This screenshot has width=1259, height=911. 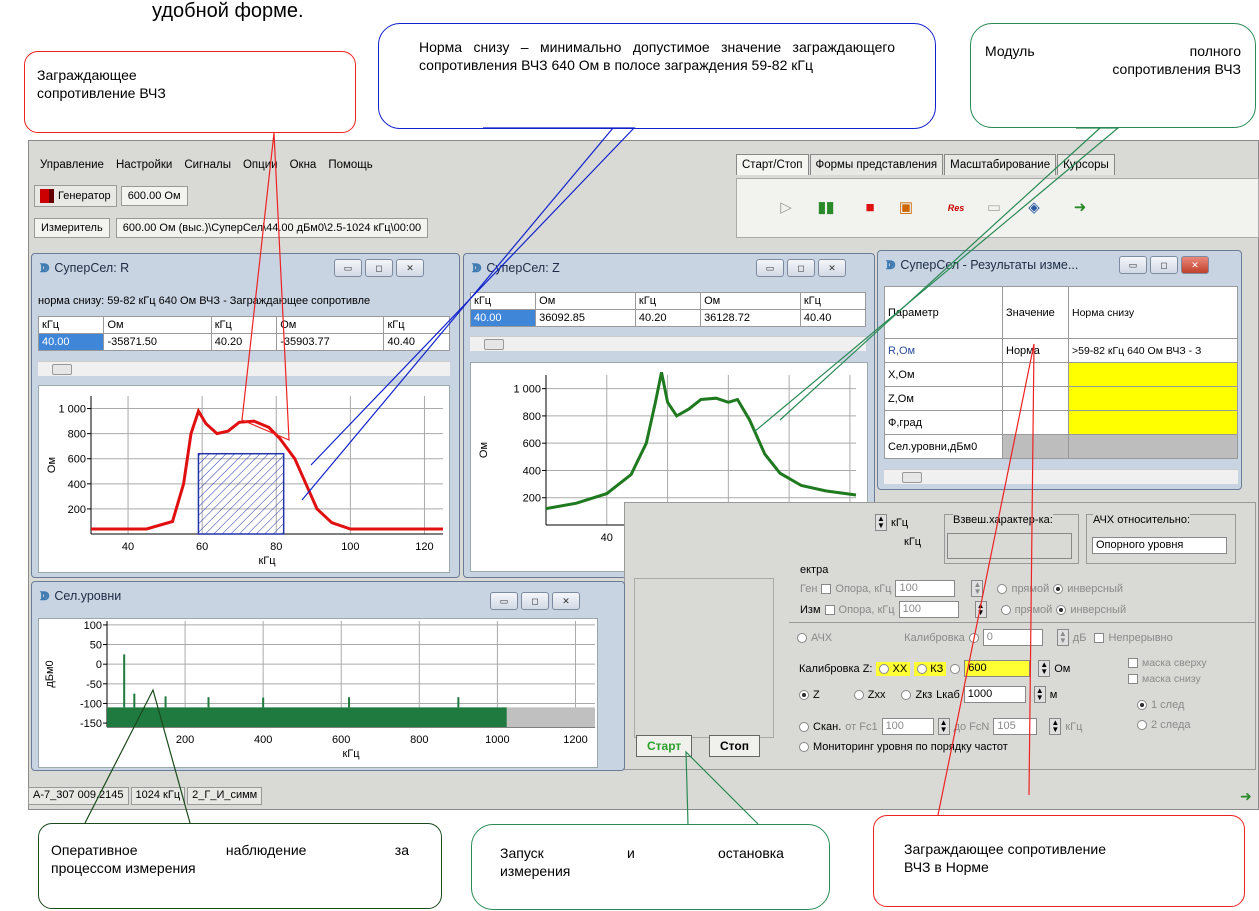 I want to click on zkz-radio, so click(x=906, y=694).